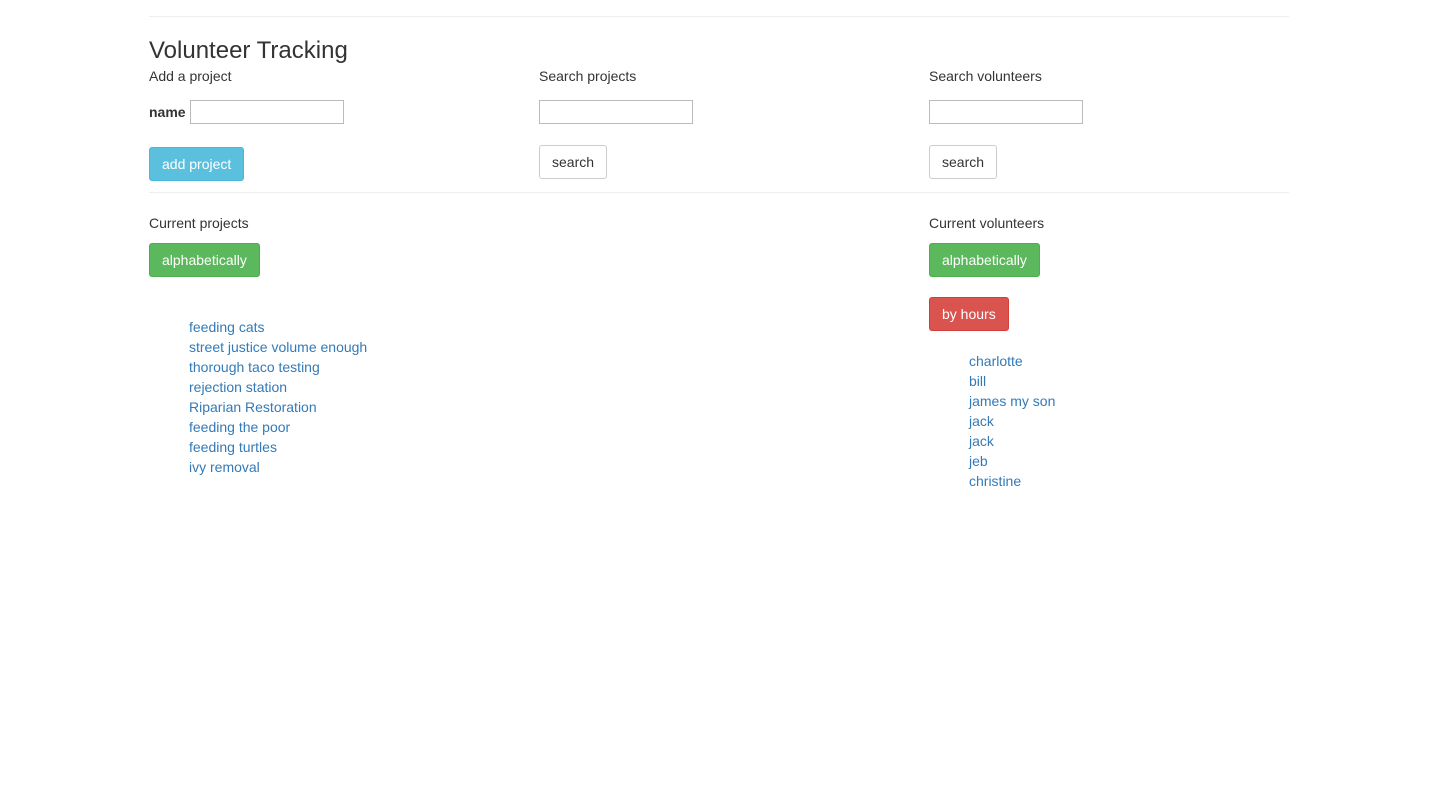  What do you see at coordinates (278, 447) in the screenshot?
I see `list-item: feeding turtles` at bounding box center [278, 447].